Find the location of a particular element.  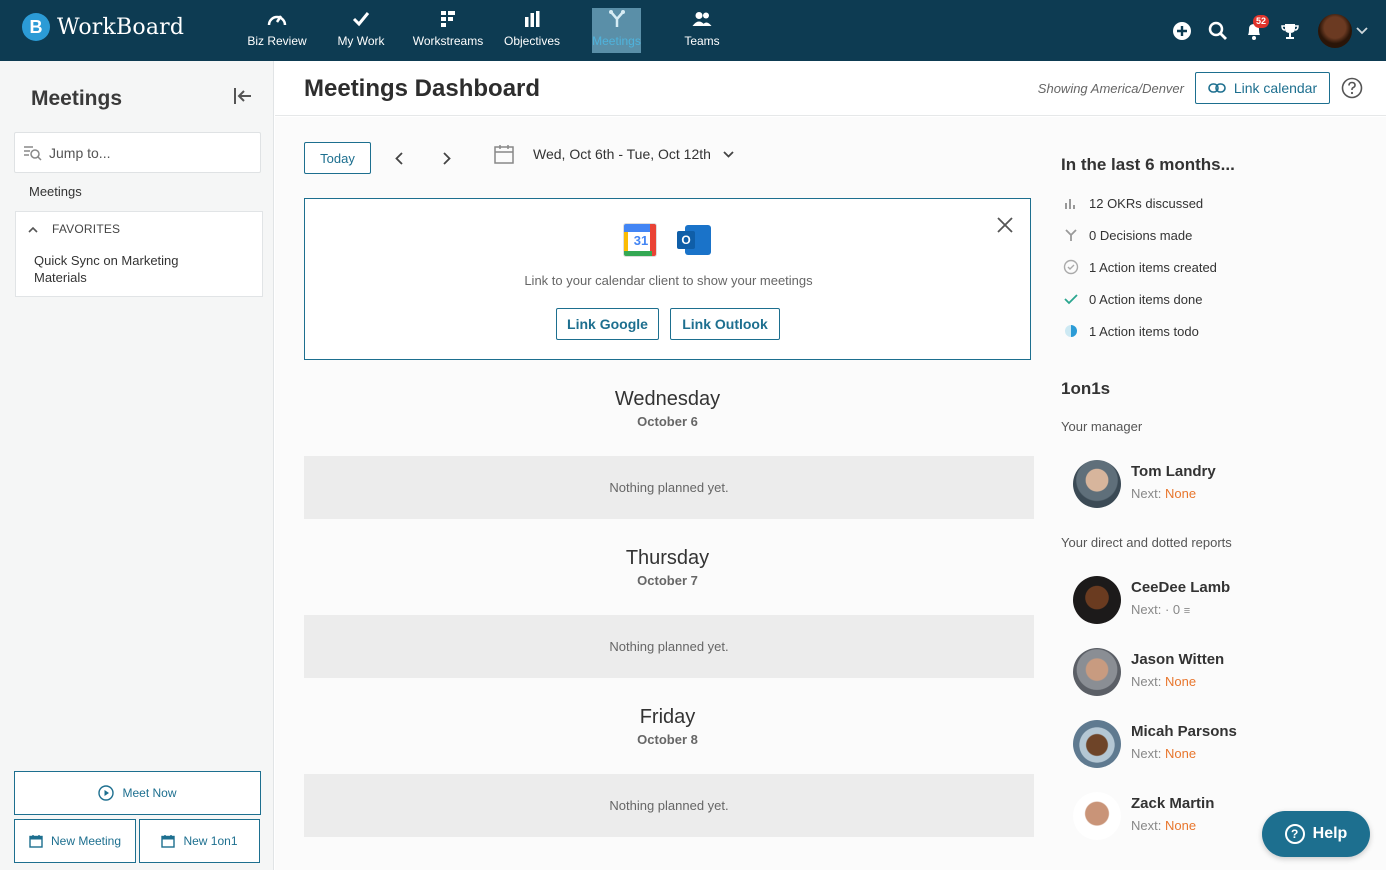

timezone-label: Showing America/Denver is located at coordinates (1110, 88).